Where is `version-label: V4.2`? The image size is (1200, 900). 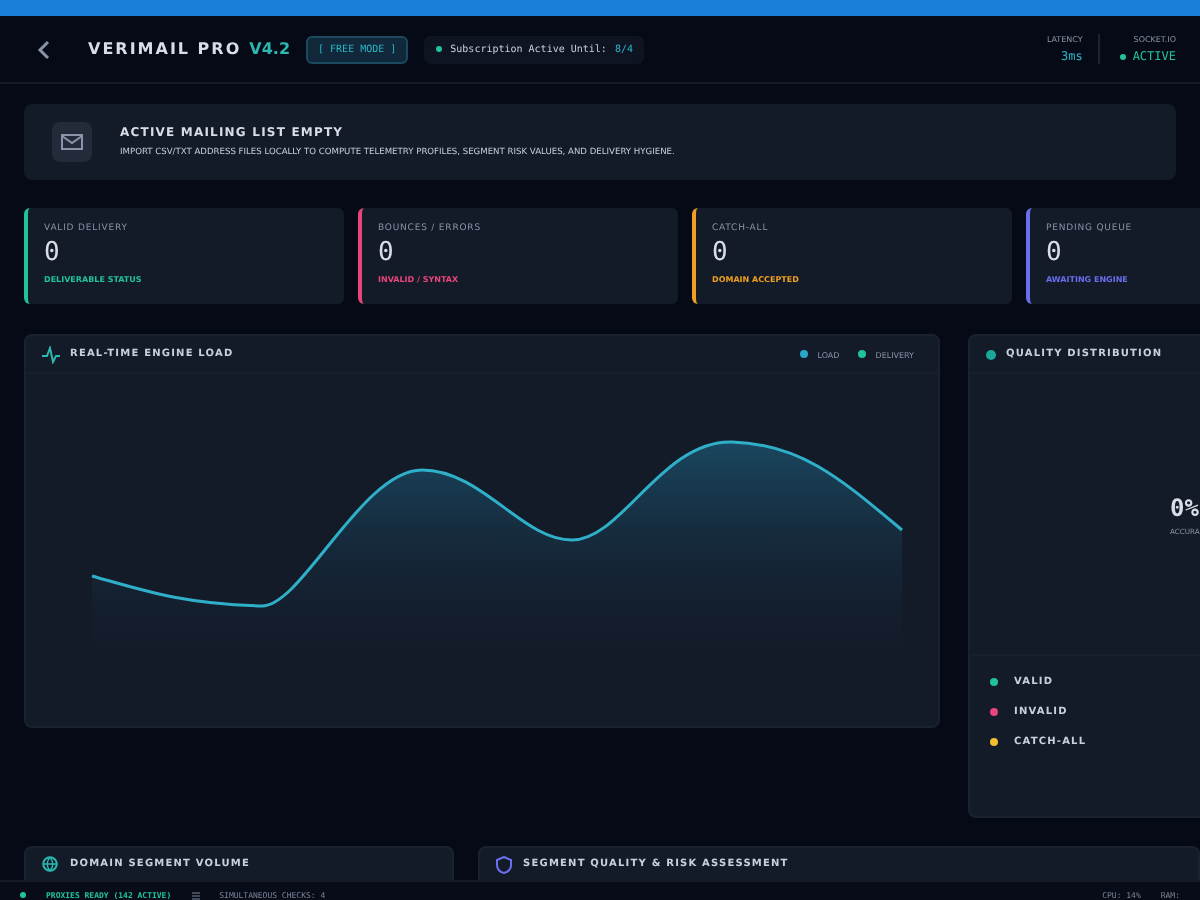 version-label: V4.2 is located at coordinates (270, 49).